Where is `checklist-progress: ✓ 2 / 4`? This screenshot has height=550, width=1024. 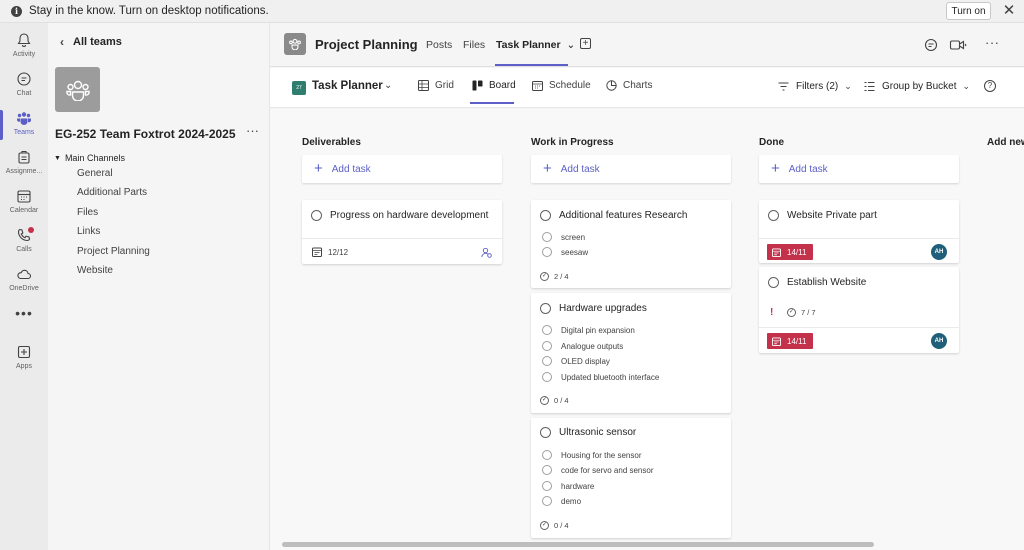 checklist-progress: ✓ 2 / 4 is located at coordinates (554, 276).